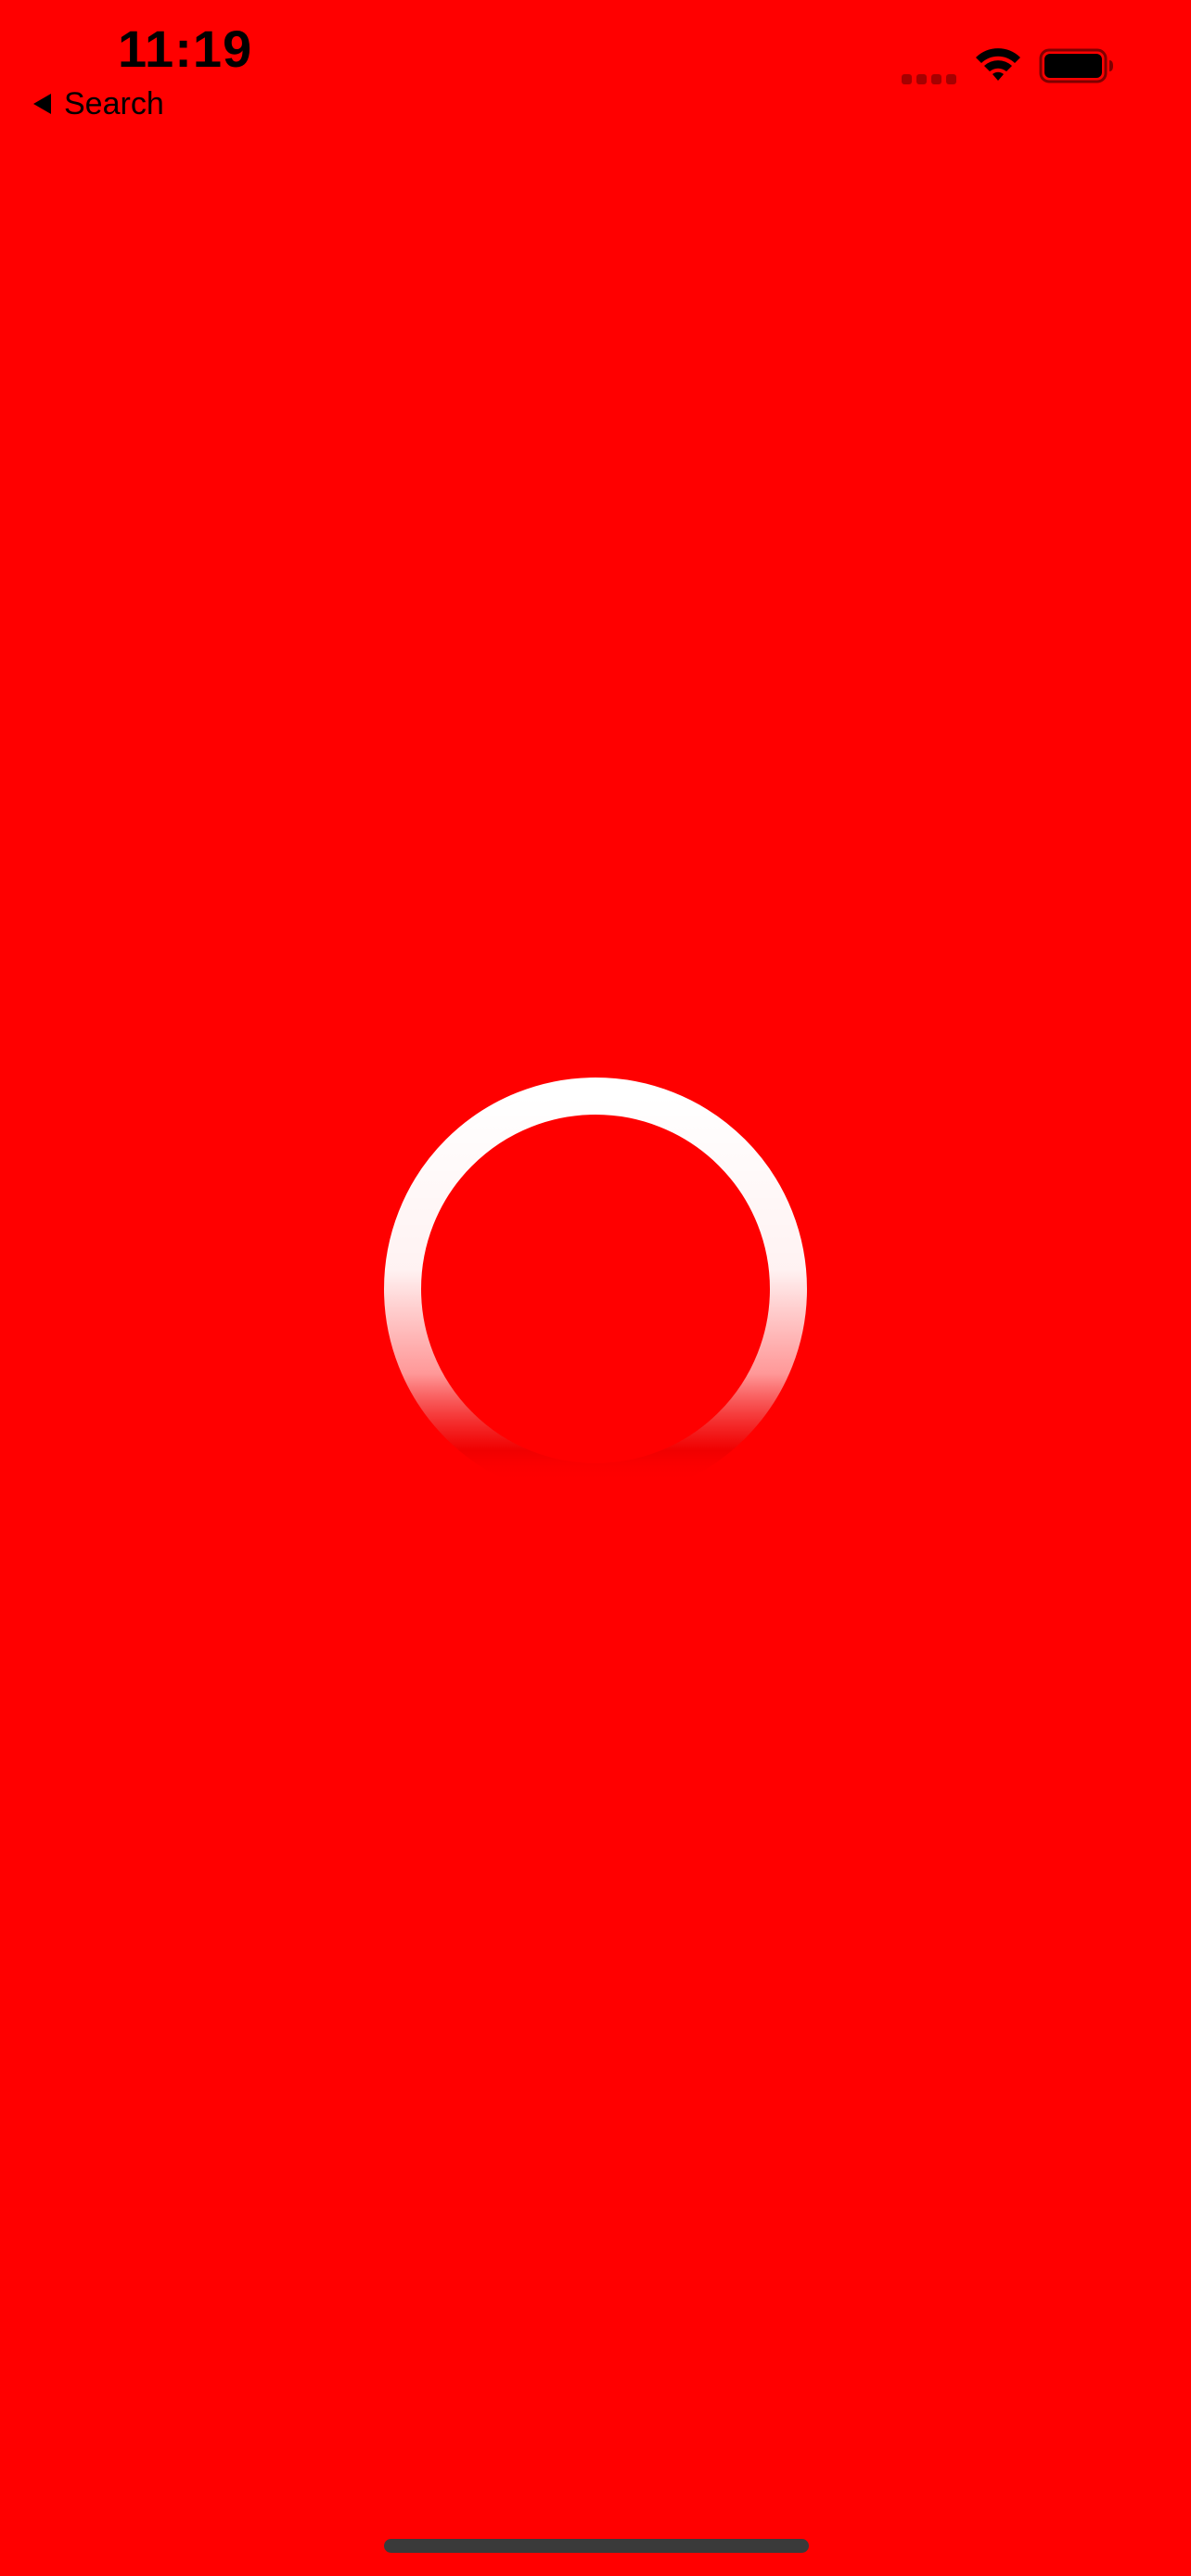  What do you see at coordinates (1076, 66) in the screenshot?
I see `battery-icon` at bounding box center [1076, 66].